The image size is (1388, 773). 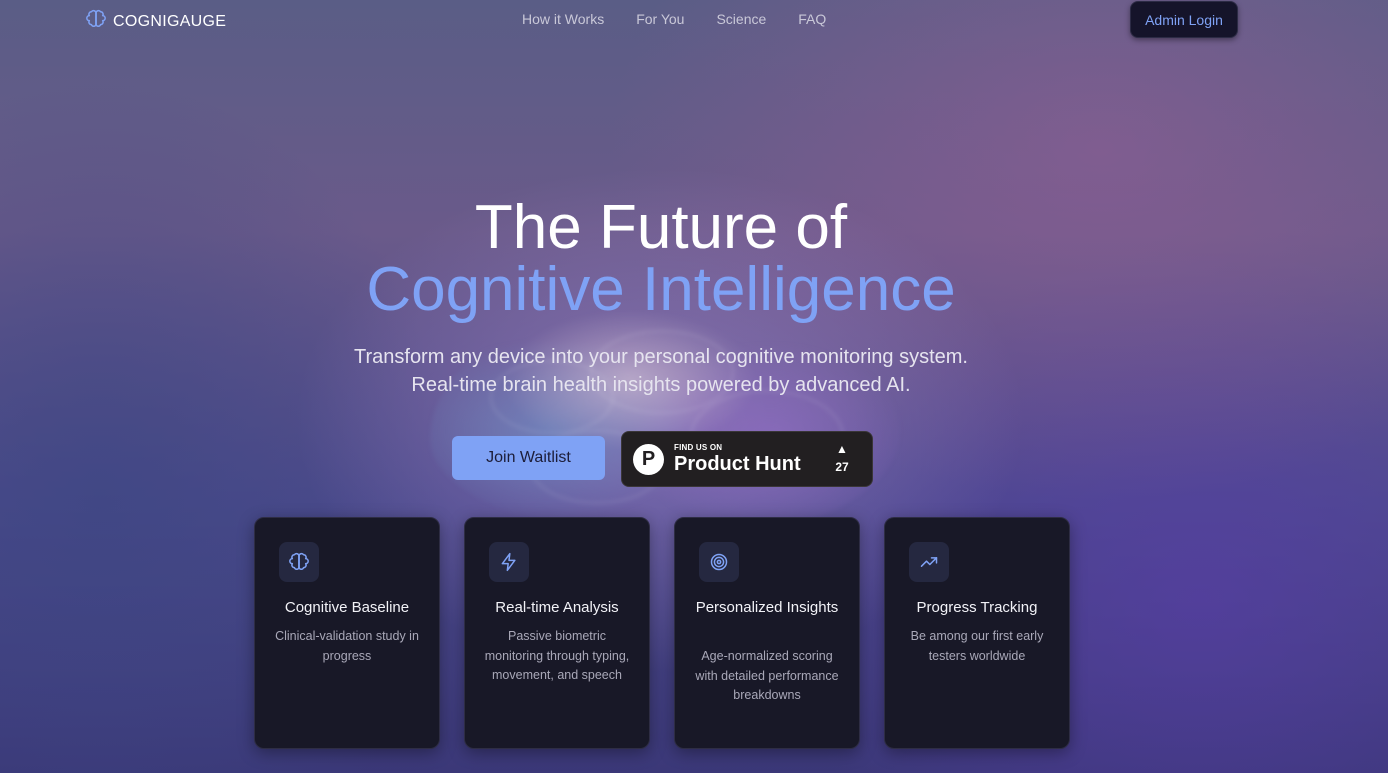 I want to click on card-title: Progress Tracking, so click(x=977, y=607).